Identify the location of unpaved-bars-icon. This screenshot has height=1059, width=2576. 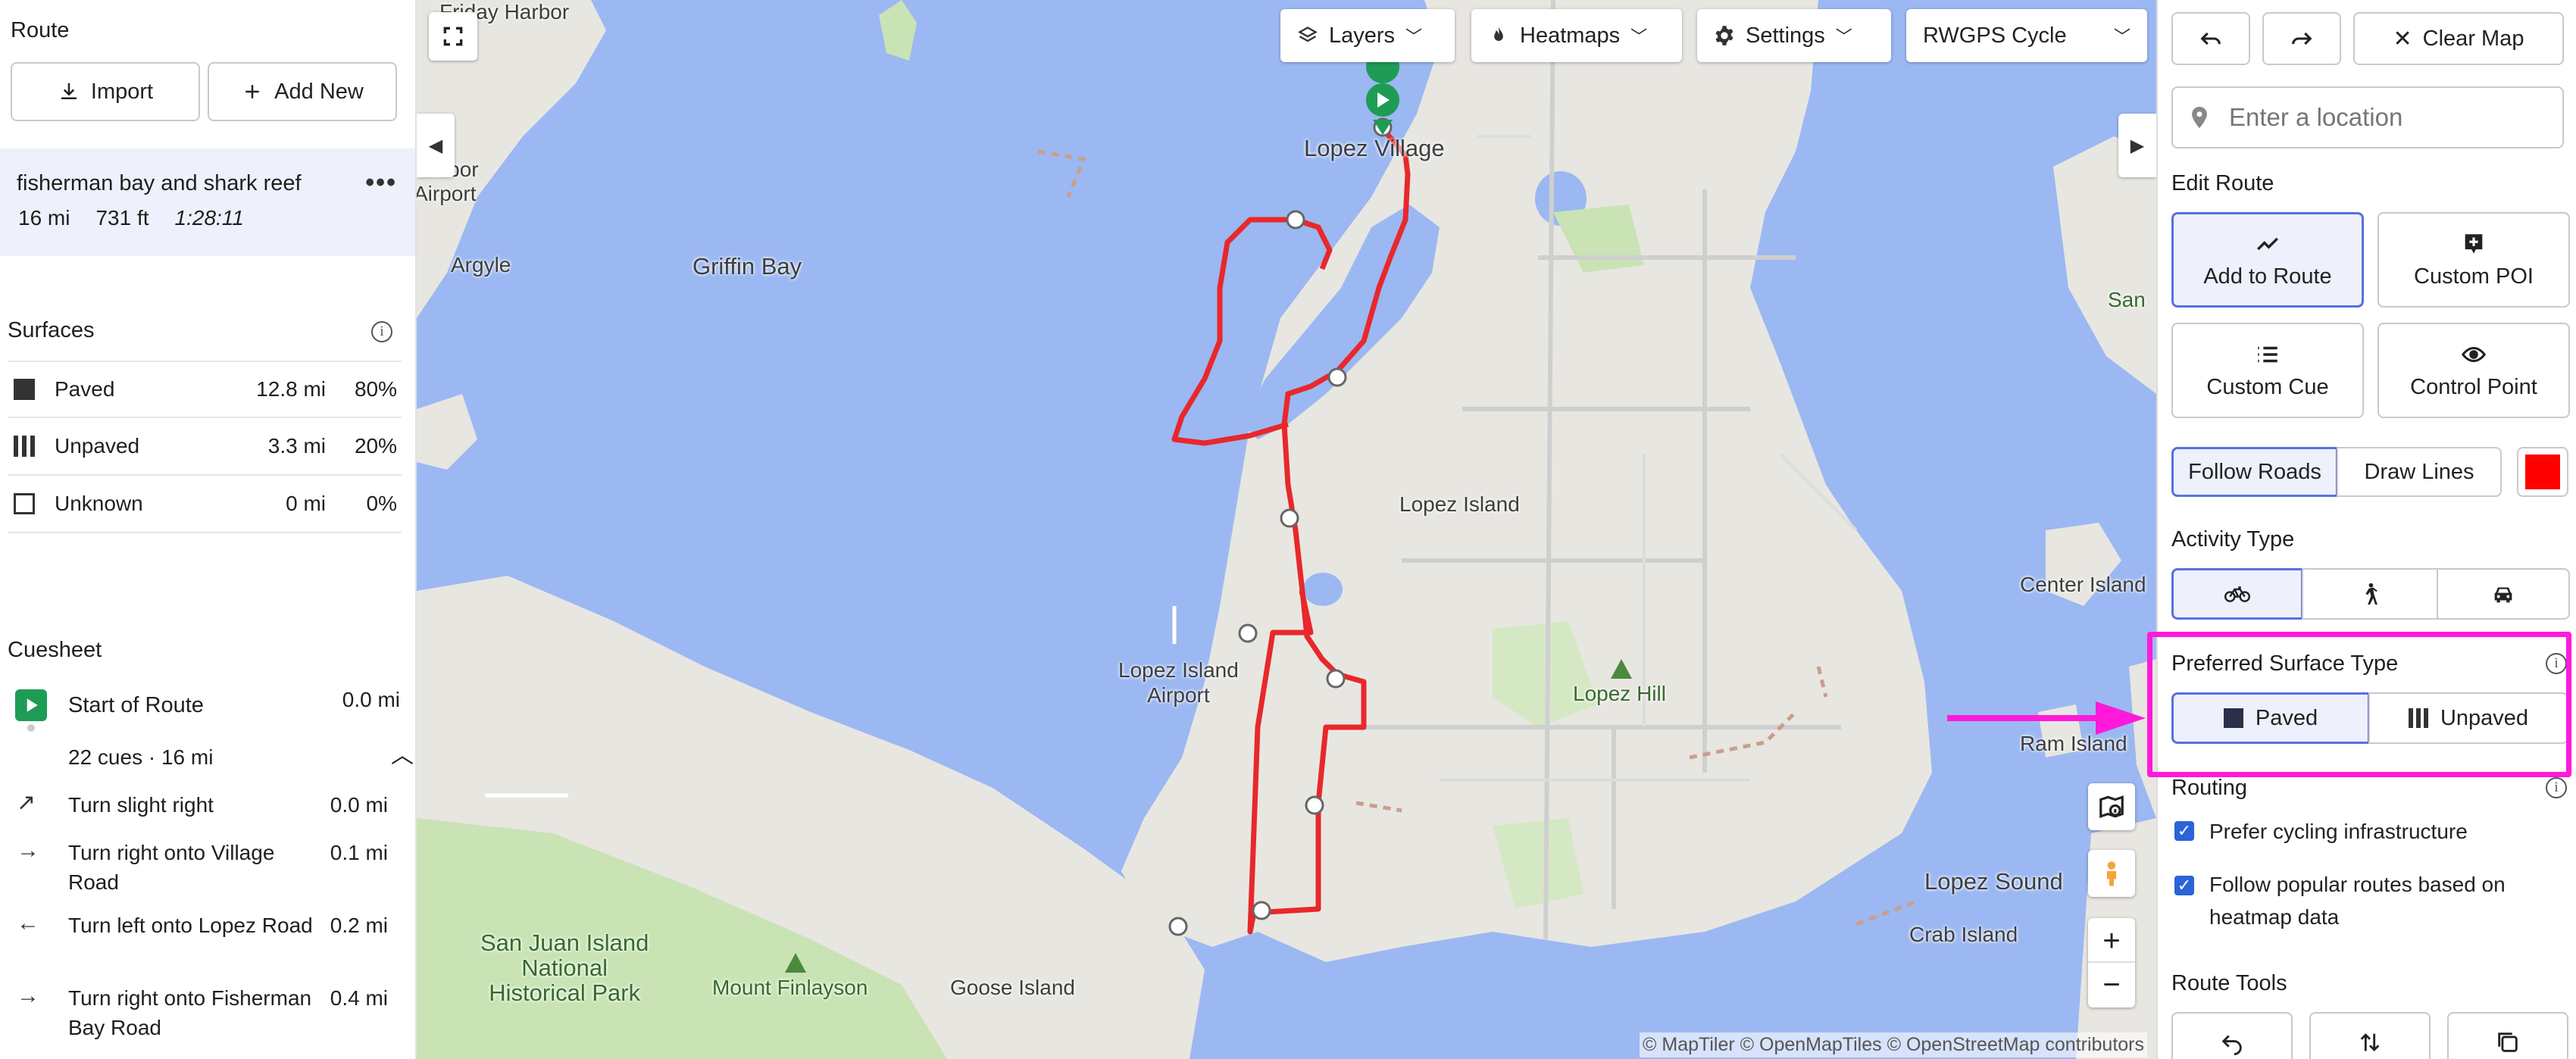
(2418, 718).